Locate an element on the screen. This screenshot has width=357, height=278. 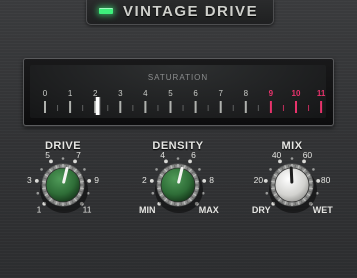
mix-scale-label: DRY is located at coordinates (261, 210).